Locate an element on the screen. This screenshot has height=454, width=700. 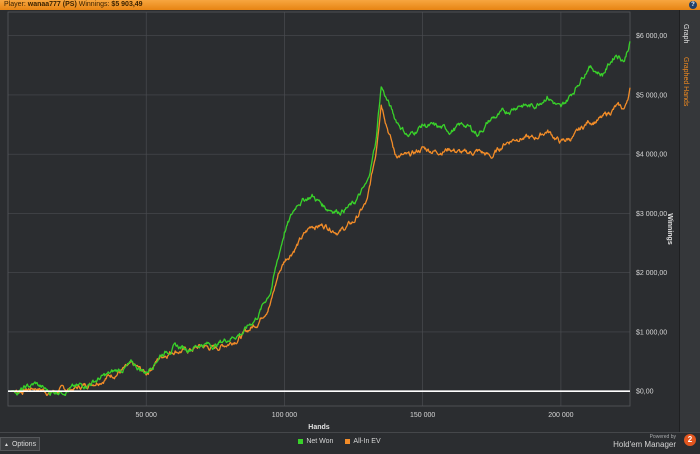
legend-label-net-won: Net Won is located at coordinates (320, 441).